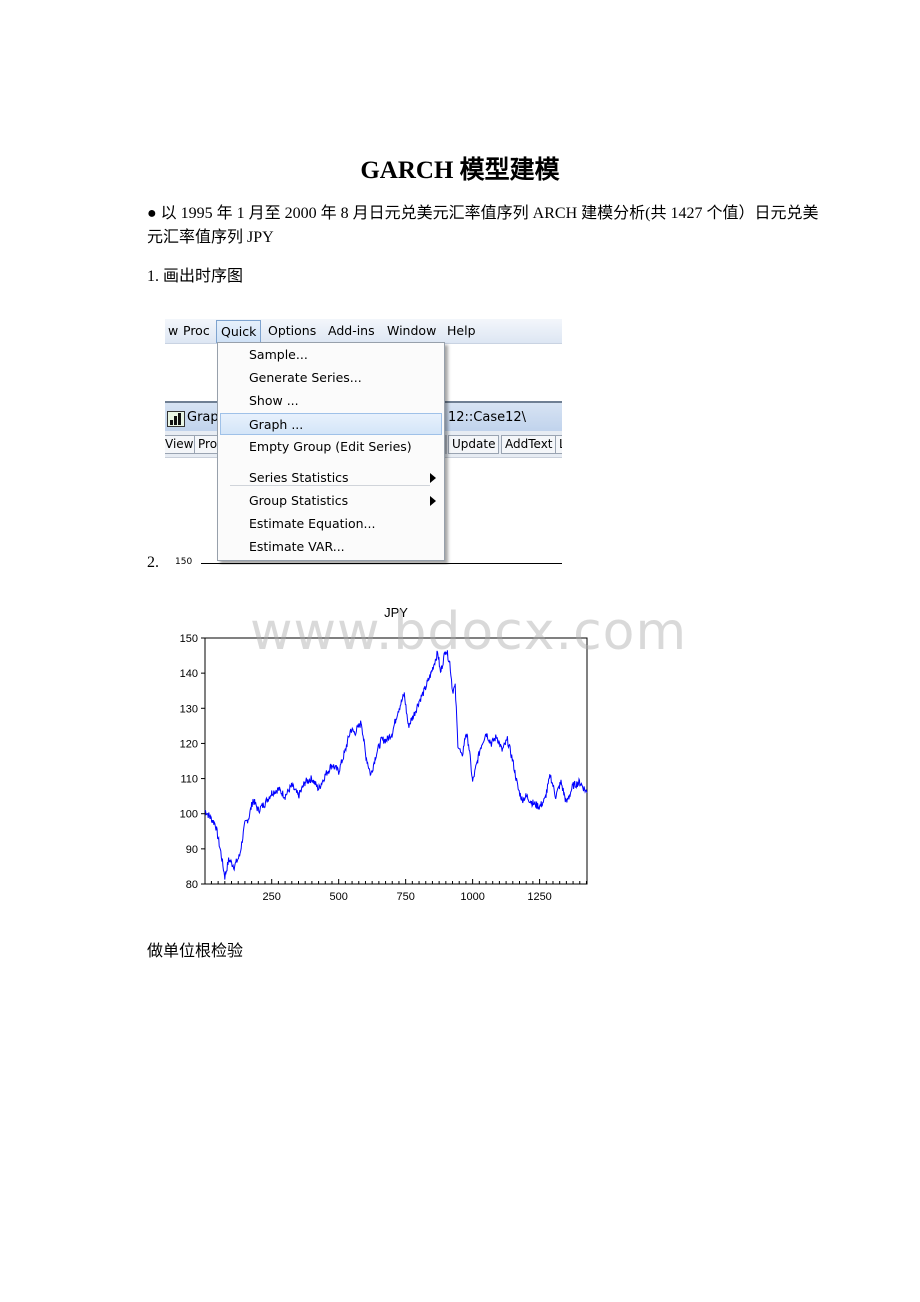 The height and width of the screenshot is (1302, 920). I want to click on menu-quick: Quick, so click(239, 331).